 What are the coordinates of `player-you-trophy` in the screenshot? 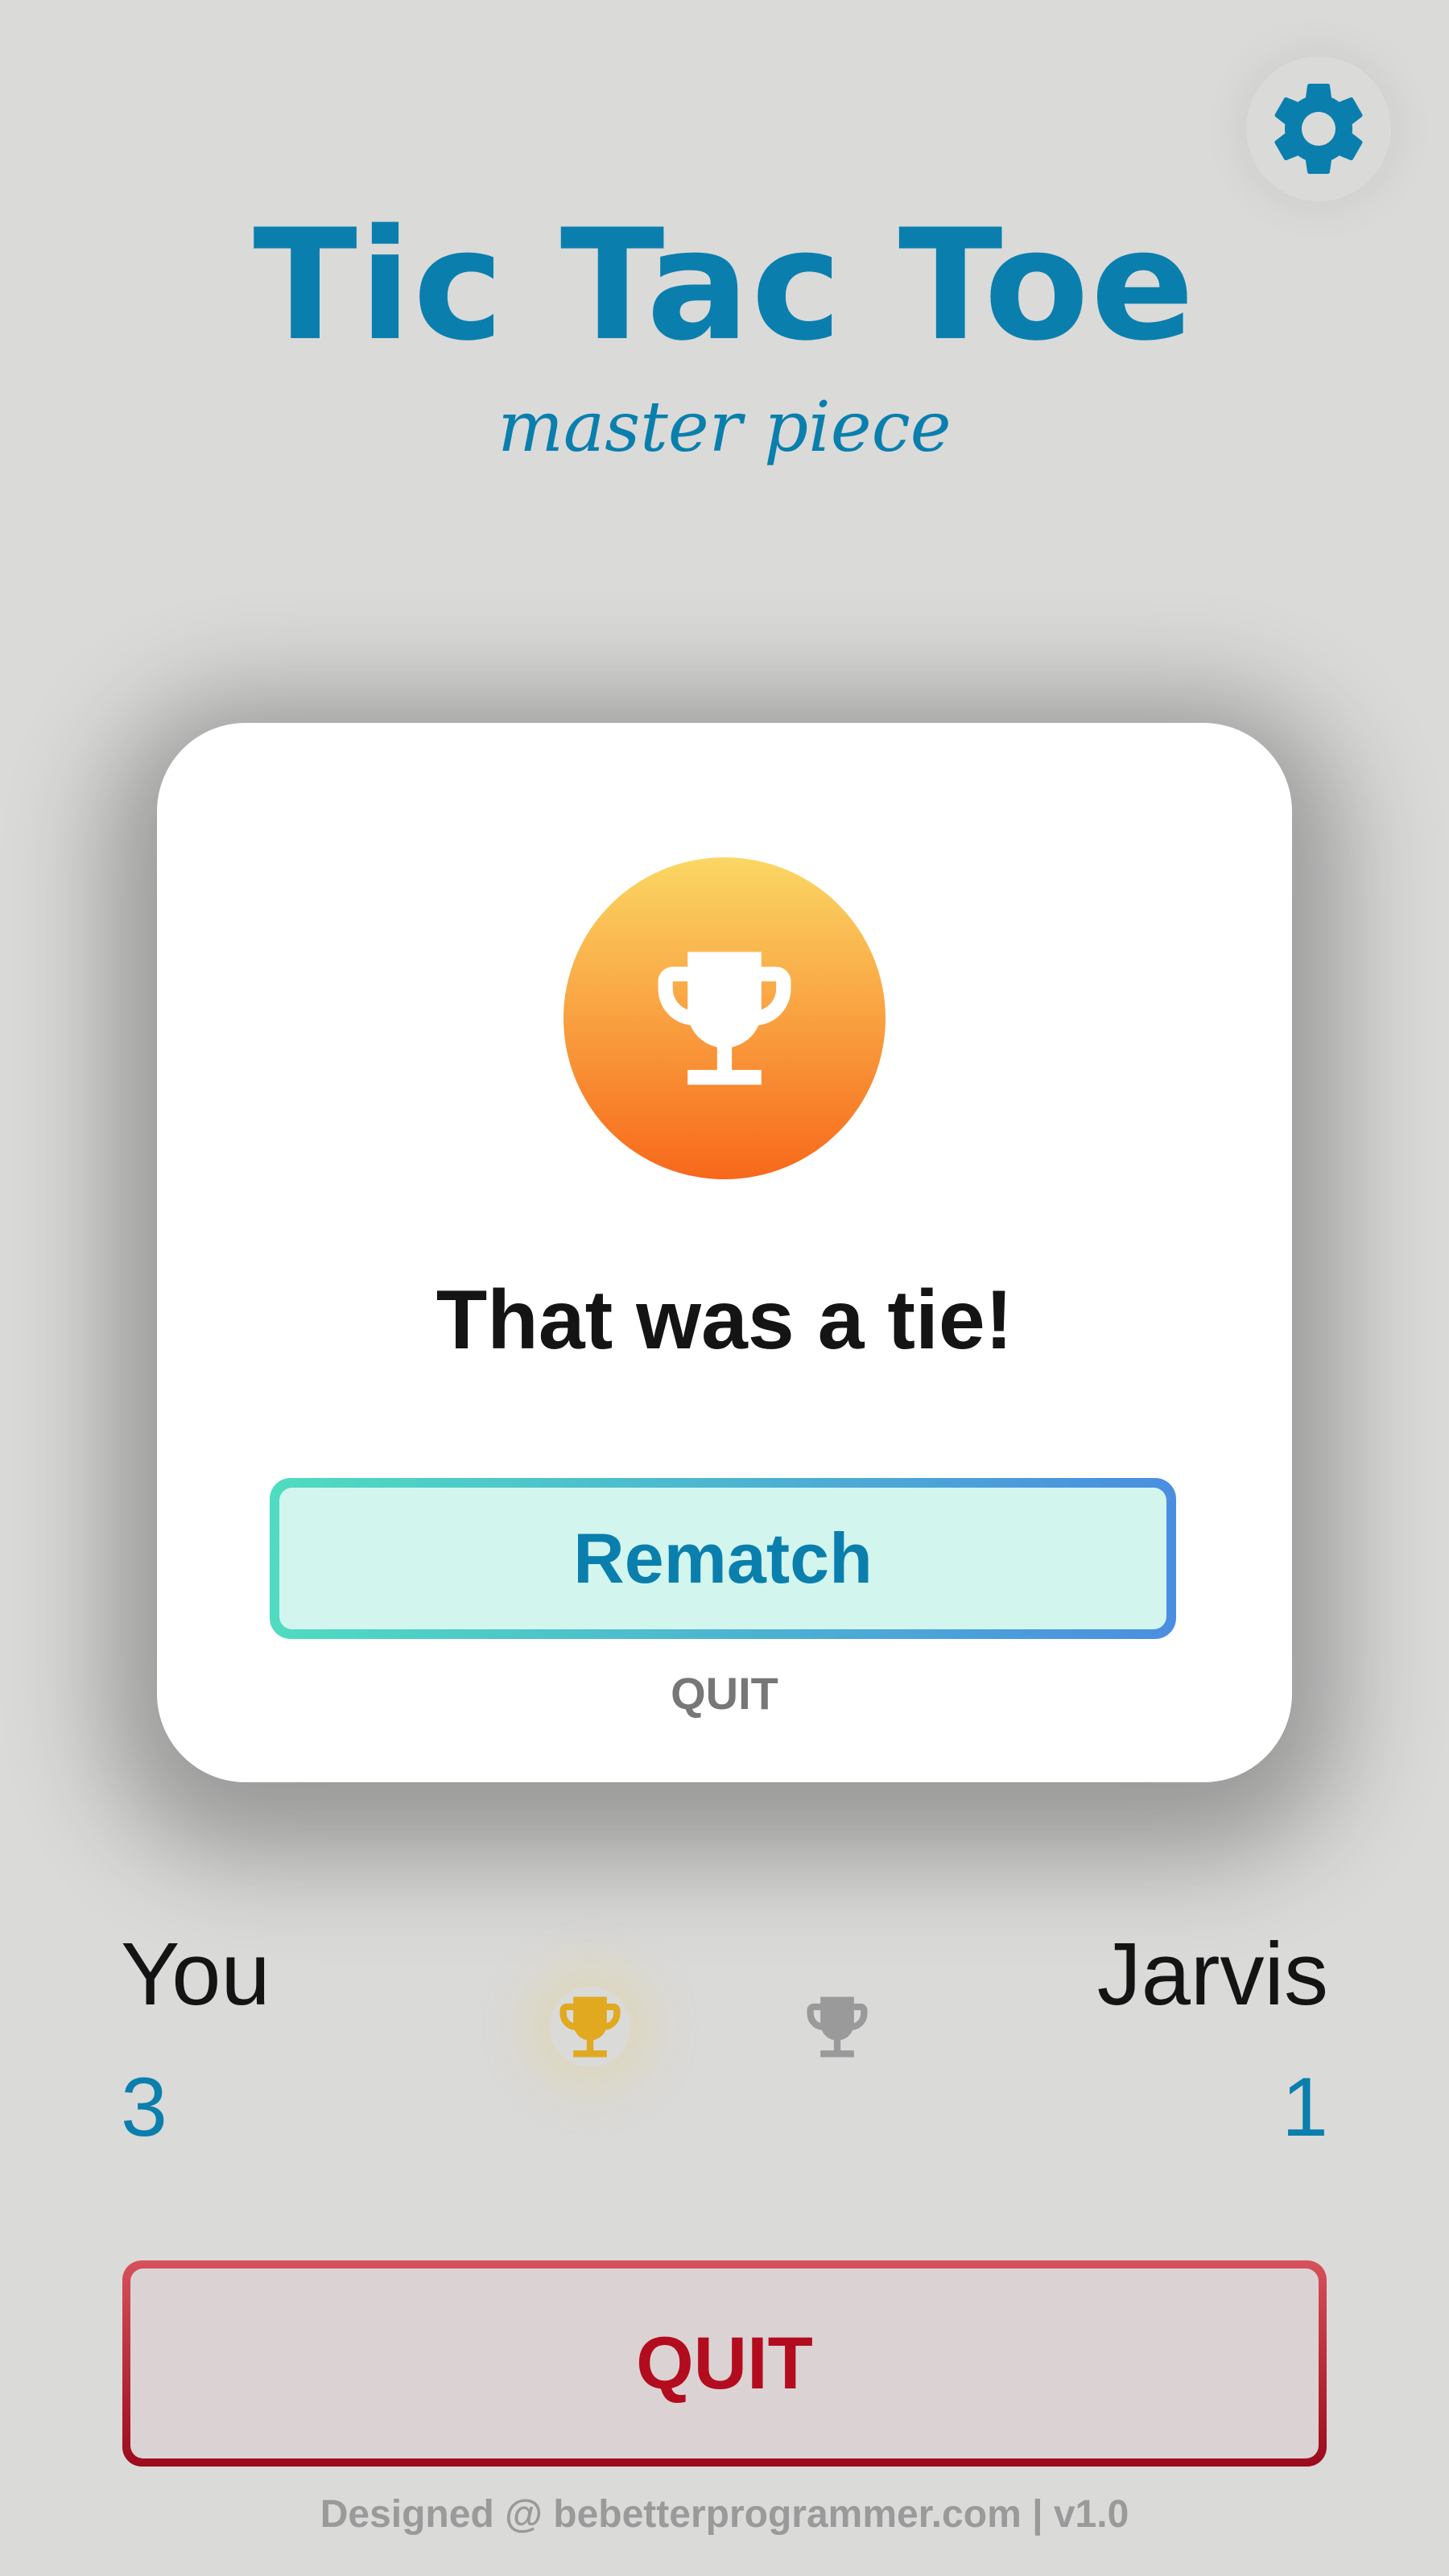 It's located at (590, 2027).